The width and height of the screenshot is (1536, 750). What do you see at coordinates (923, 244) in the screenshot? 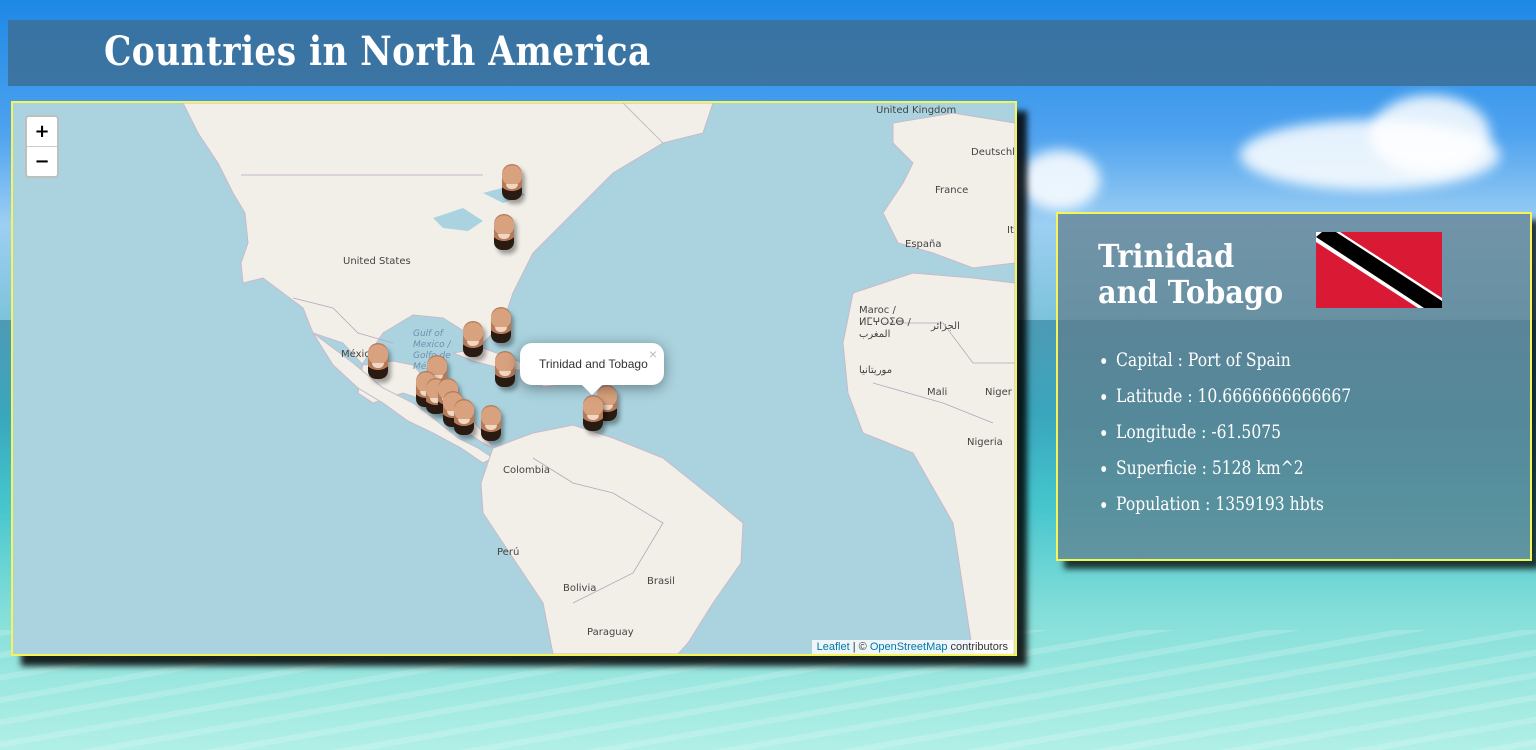
I see `map-label-espana: España` at bounding box center [923, 244].